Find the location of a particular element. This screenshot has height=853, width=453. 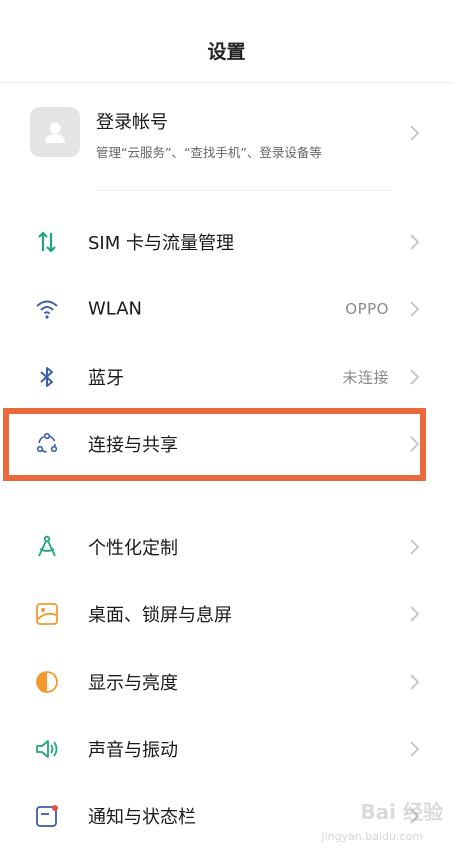

divider is located at coordinates (244, 190).